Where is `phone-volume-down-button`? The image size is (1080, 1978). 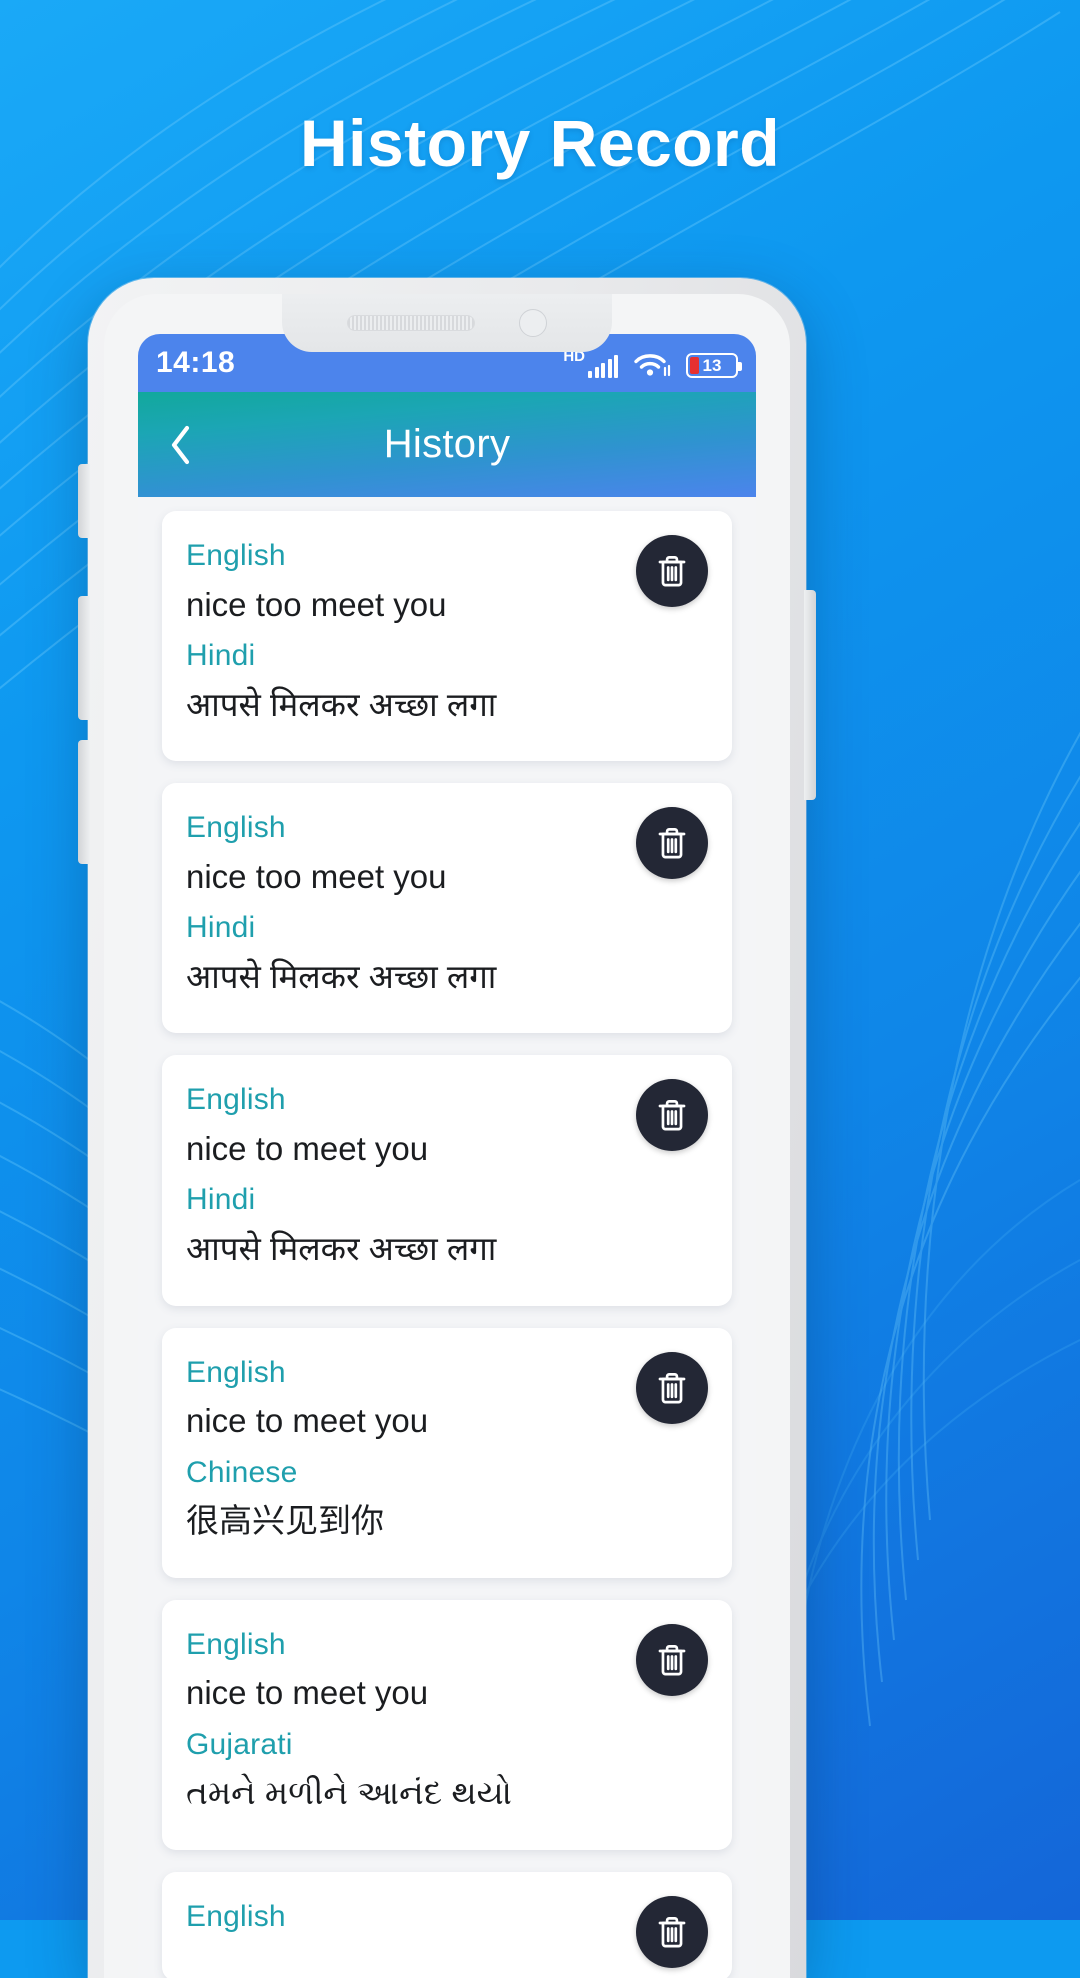 phone-volume-down-button is located at coordinates (84, 658).